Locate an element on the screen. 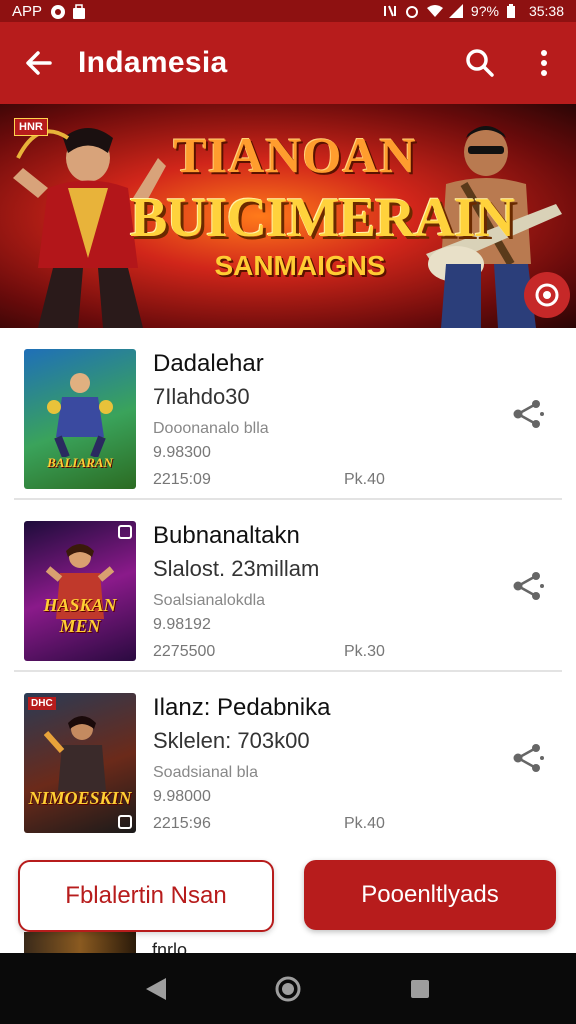 This screenshot has width=576, height=1024. action-bar: Fblalertin Nsan Pooenltlyads is located at coordinates (288, 896).